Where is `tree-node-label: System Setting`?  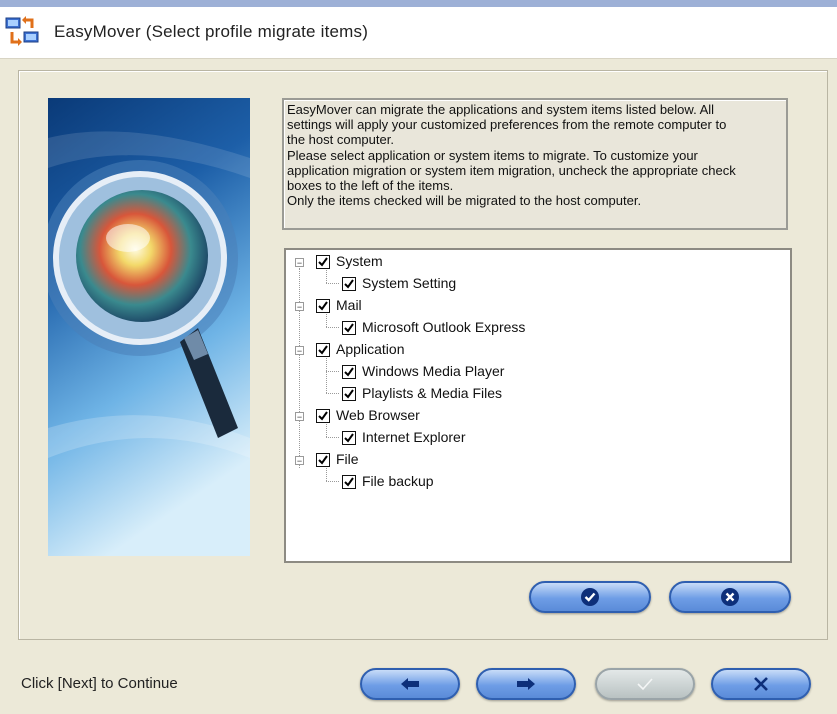
tree-node-label: System Setting is located at coordinates (409, 283).